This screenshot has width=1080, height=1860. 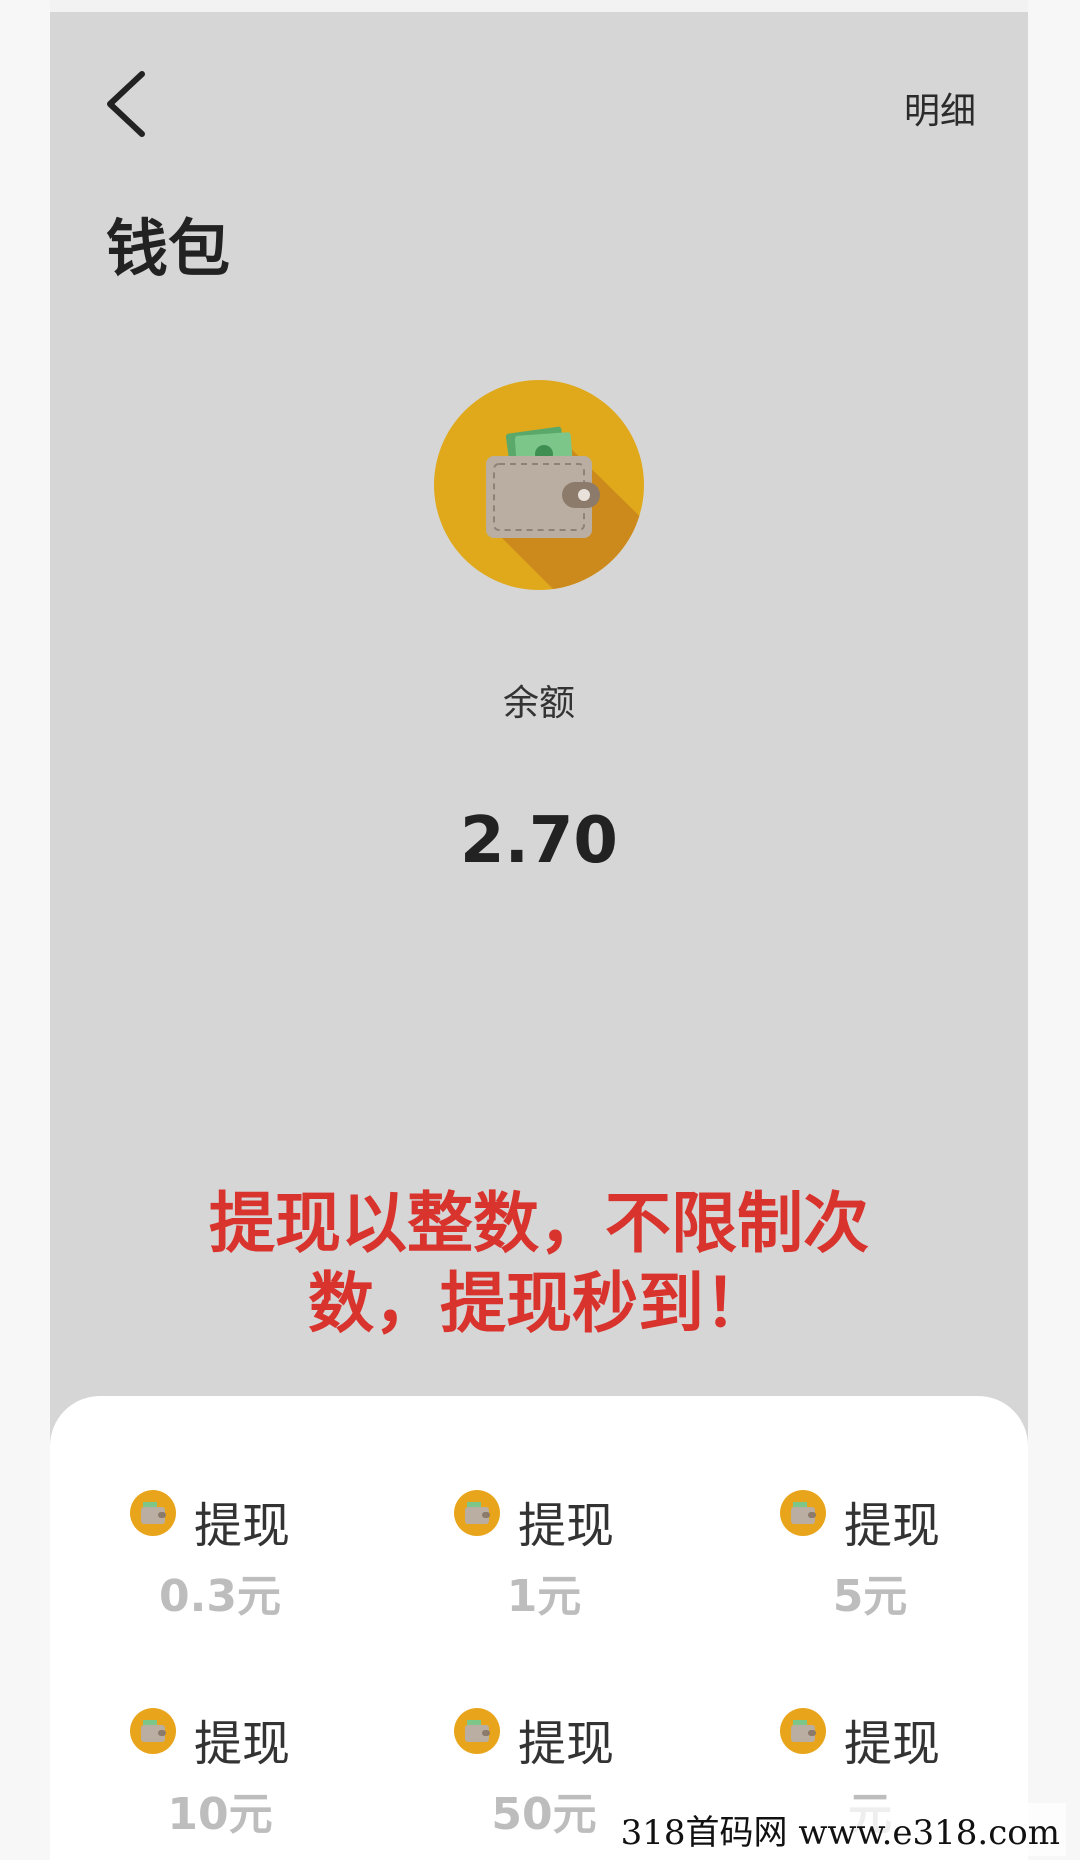 I want to click on withdraw-option-10: 提现 10元, so click(x=220, y=1775).